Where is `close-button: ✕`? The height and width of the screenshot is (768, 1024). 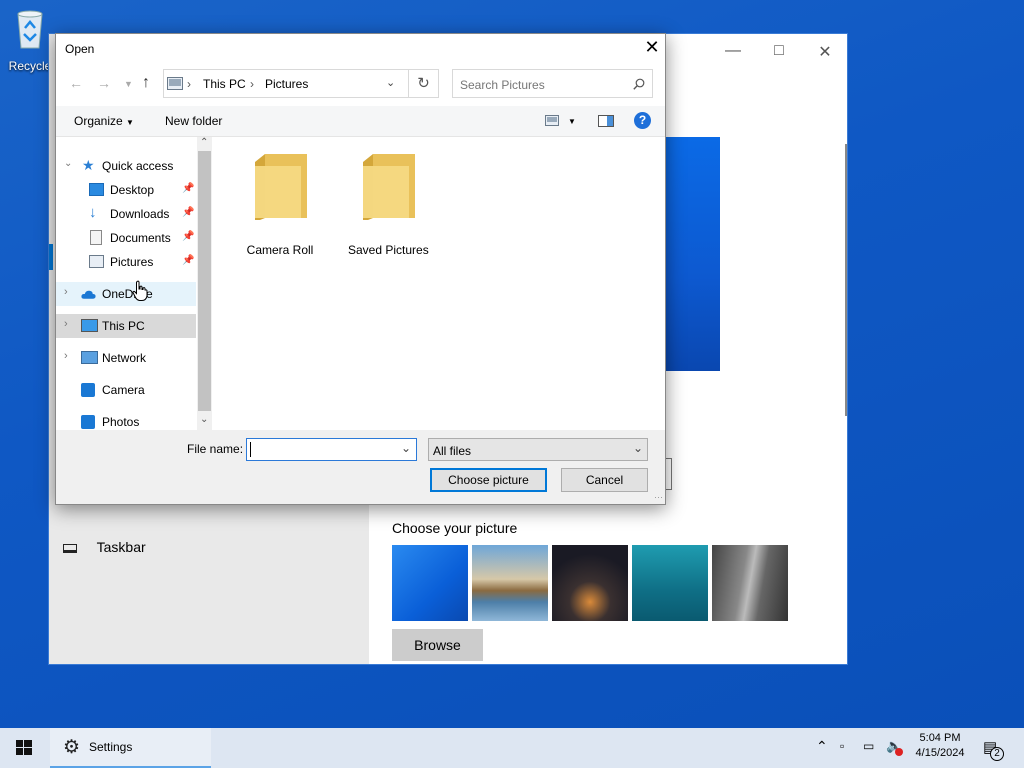
close-button: ✕ is located at coordinates (825, 52).